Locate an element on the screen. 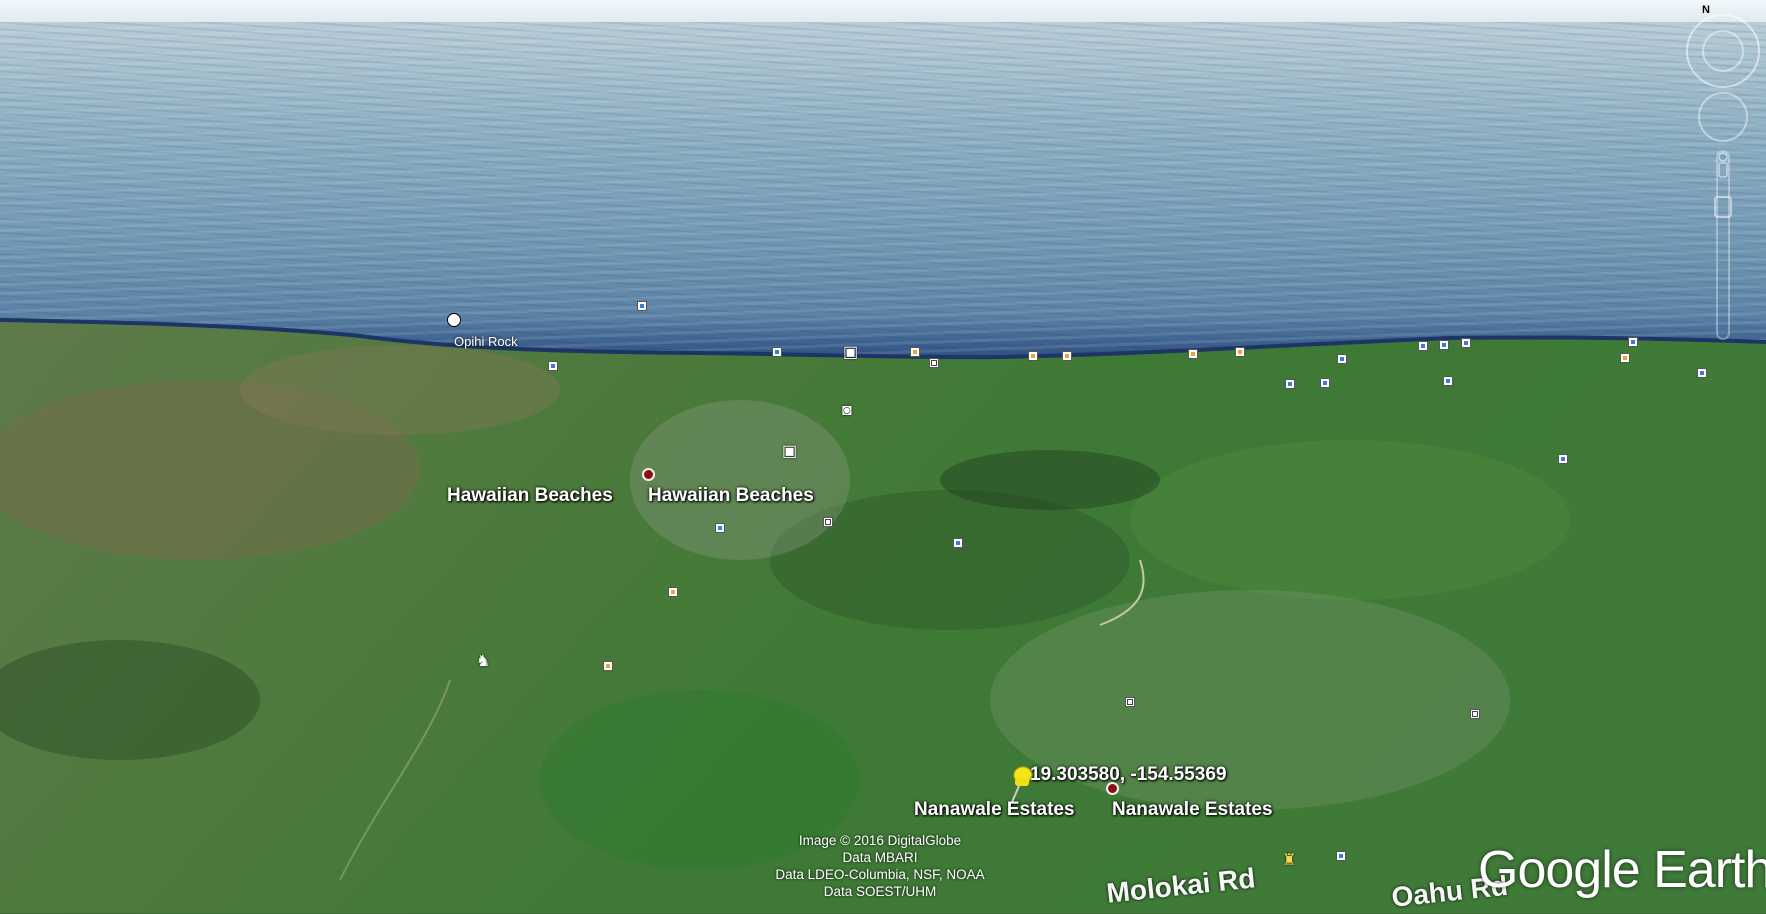  north-indicator: N is located at coordinates (1706, 10).